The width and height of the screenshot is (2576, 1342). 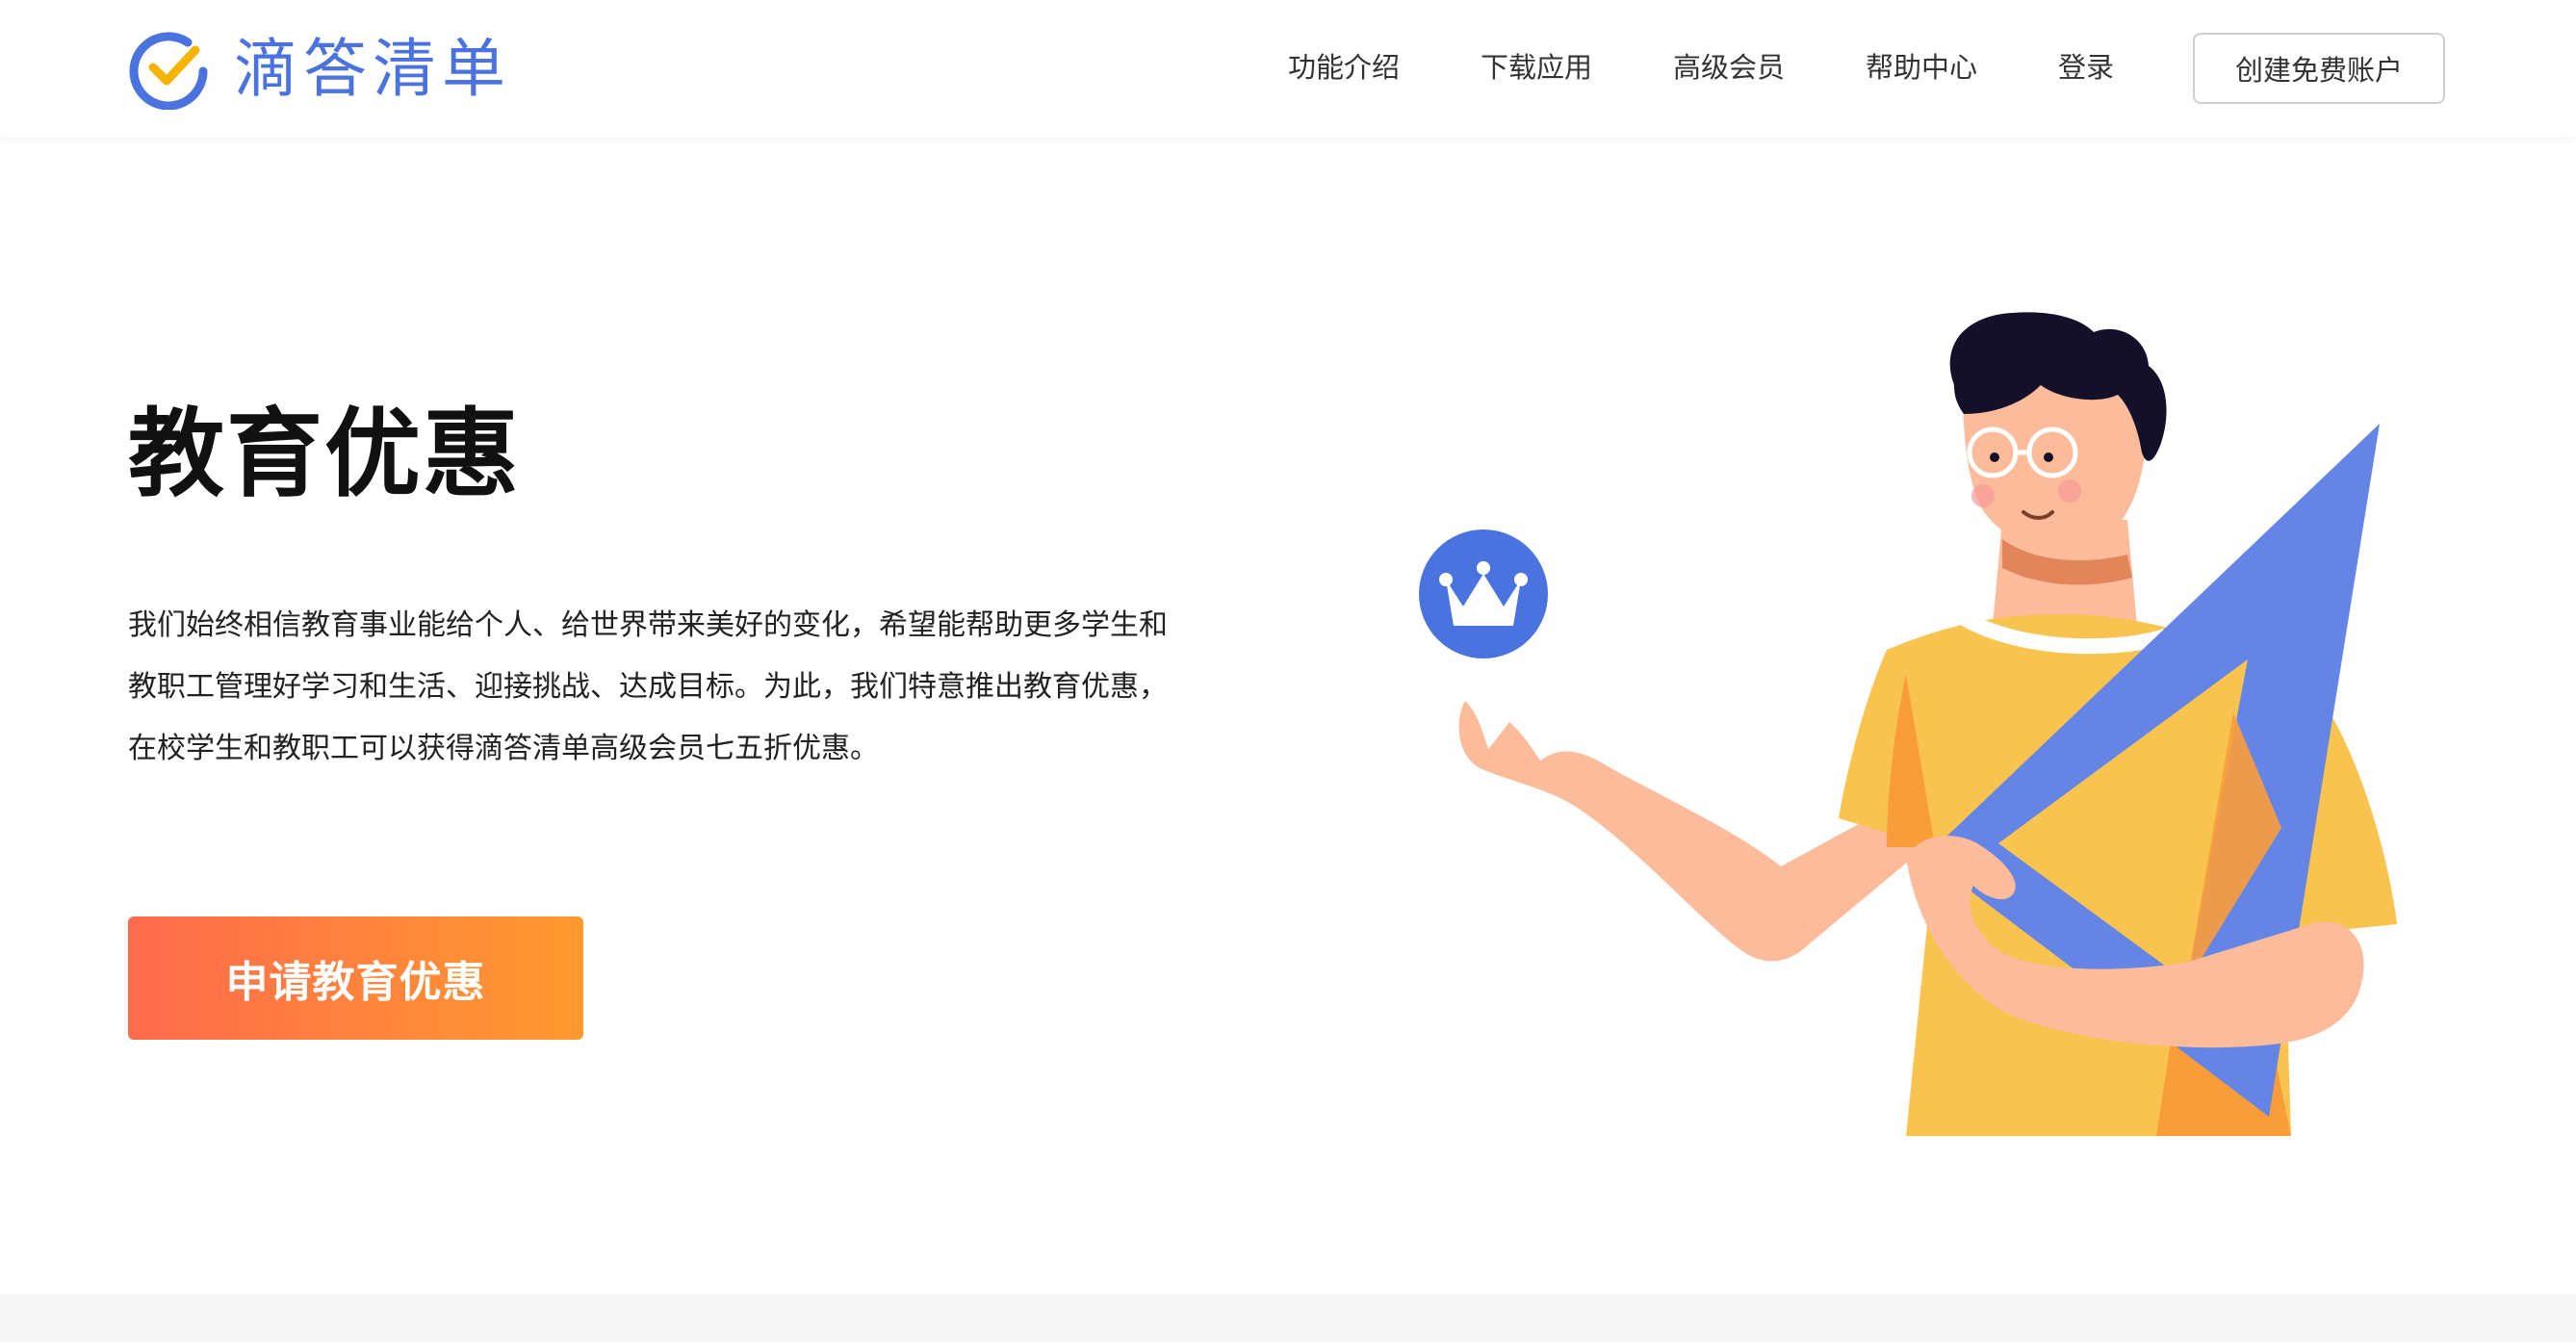 I want to click on nav-item-download: 下载应用, so click(x=1536, y=67).